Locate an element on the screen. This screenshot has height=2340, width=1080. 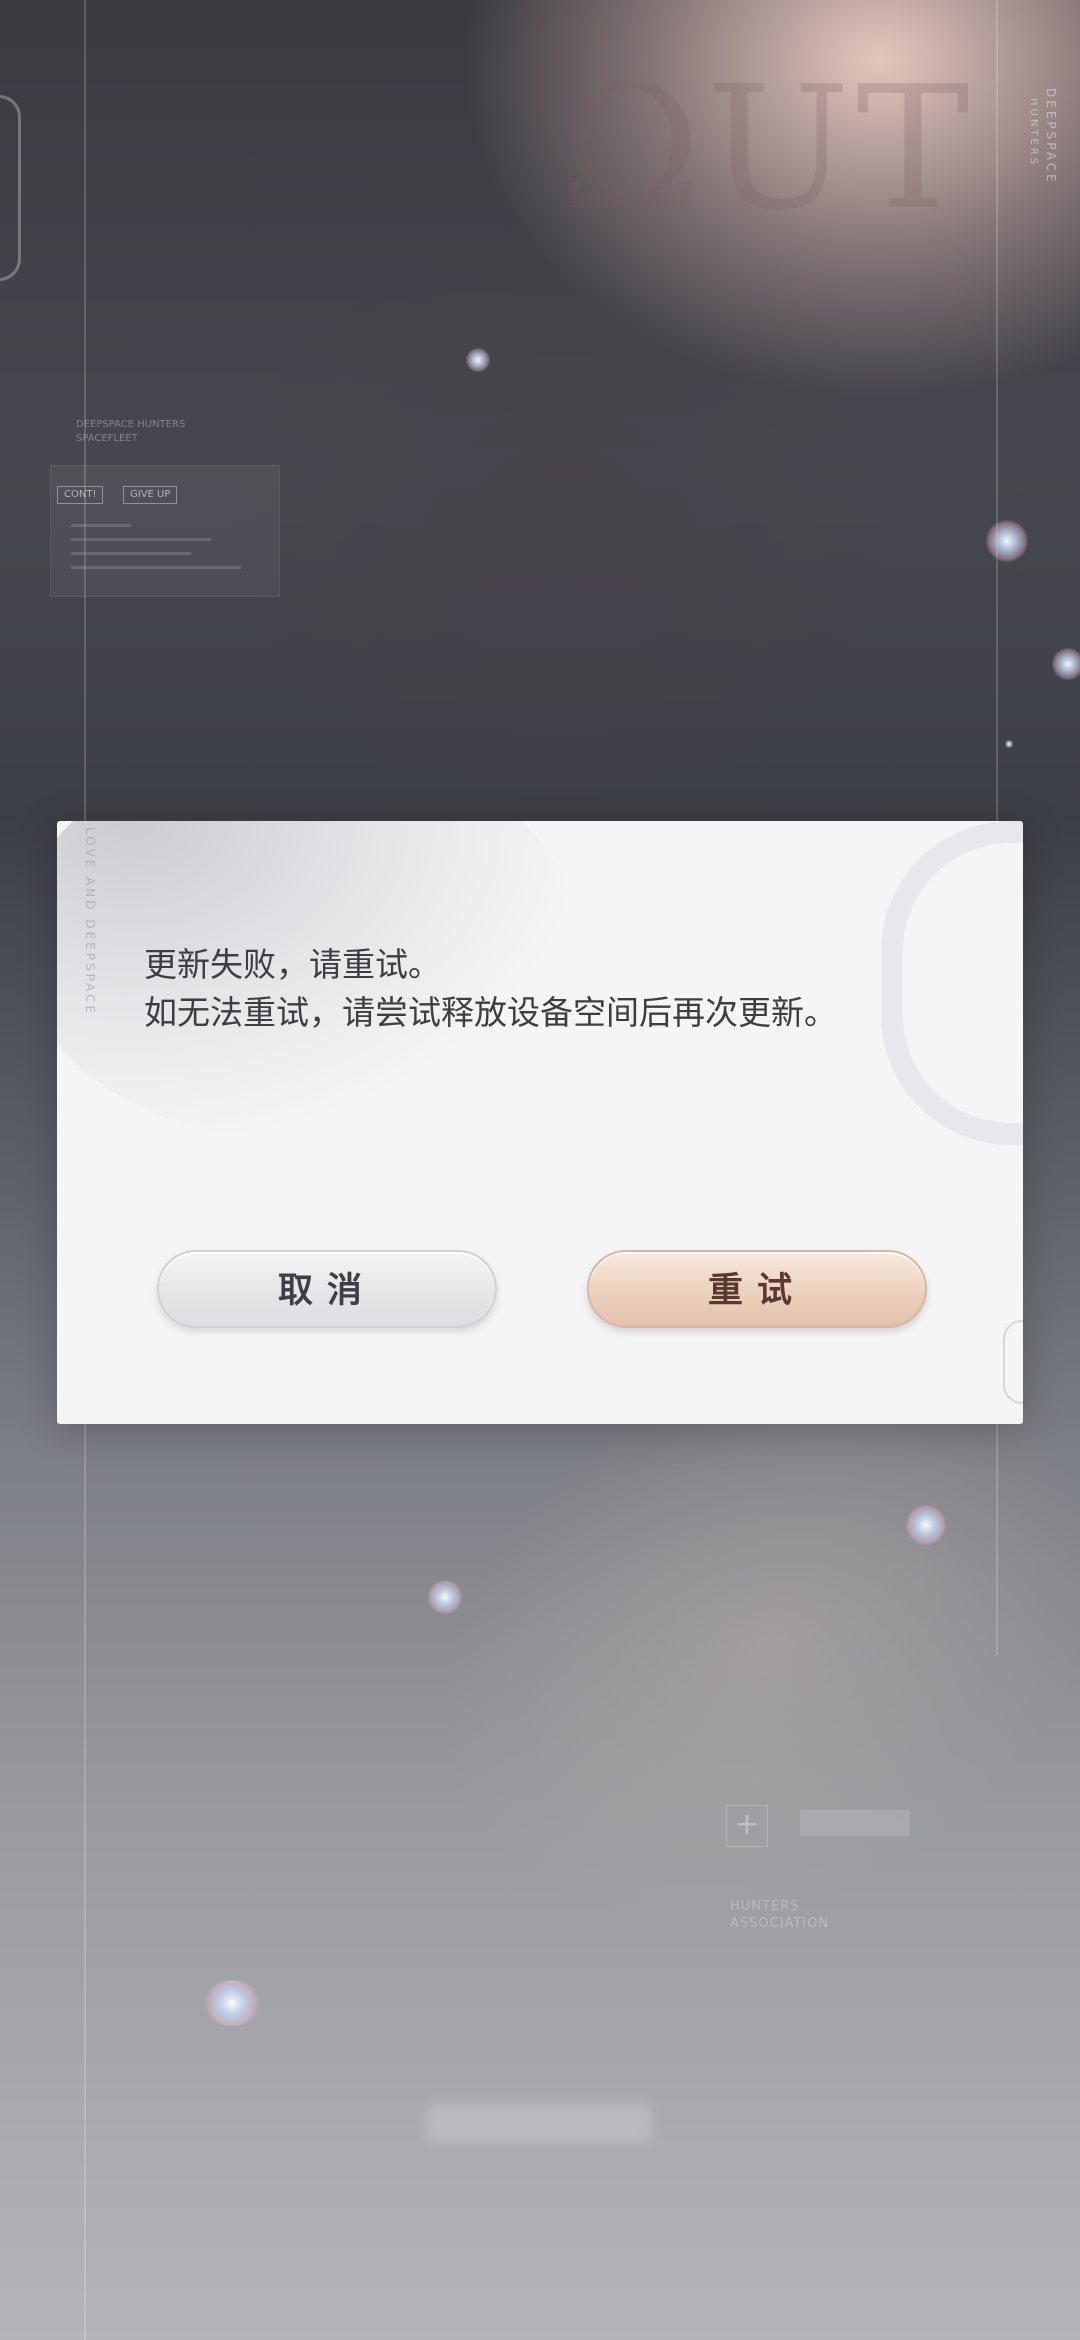
background-logo-mark: ΩUT is located at coordinates (768, 149).